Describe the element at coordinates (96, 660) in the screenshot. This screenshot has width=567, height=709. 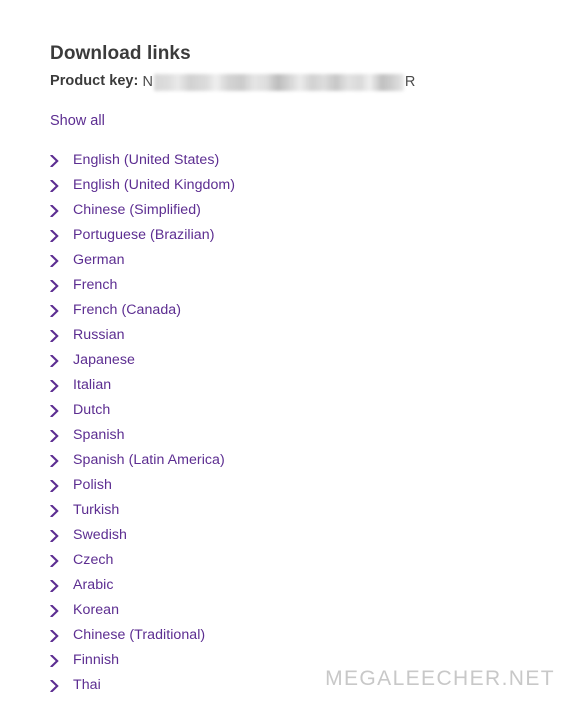
I see `language-download-link: Finnish` at that location.